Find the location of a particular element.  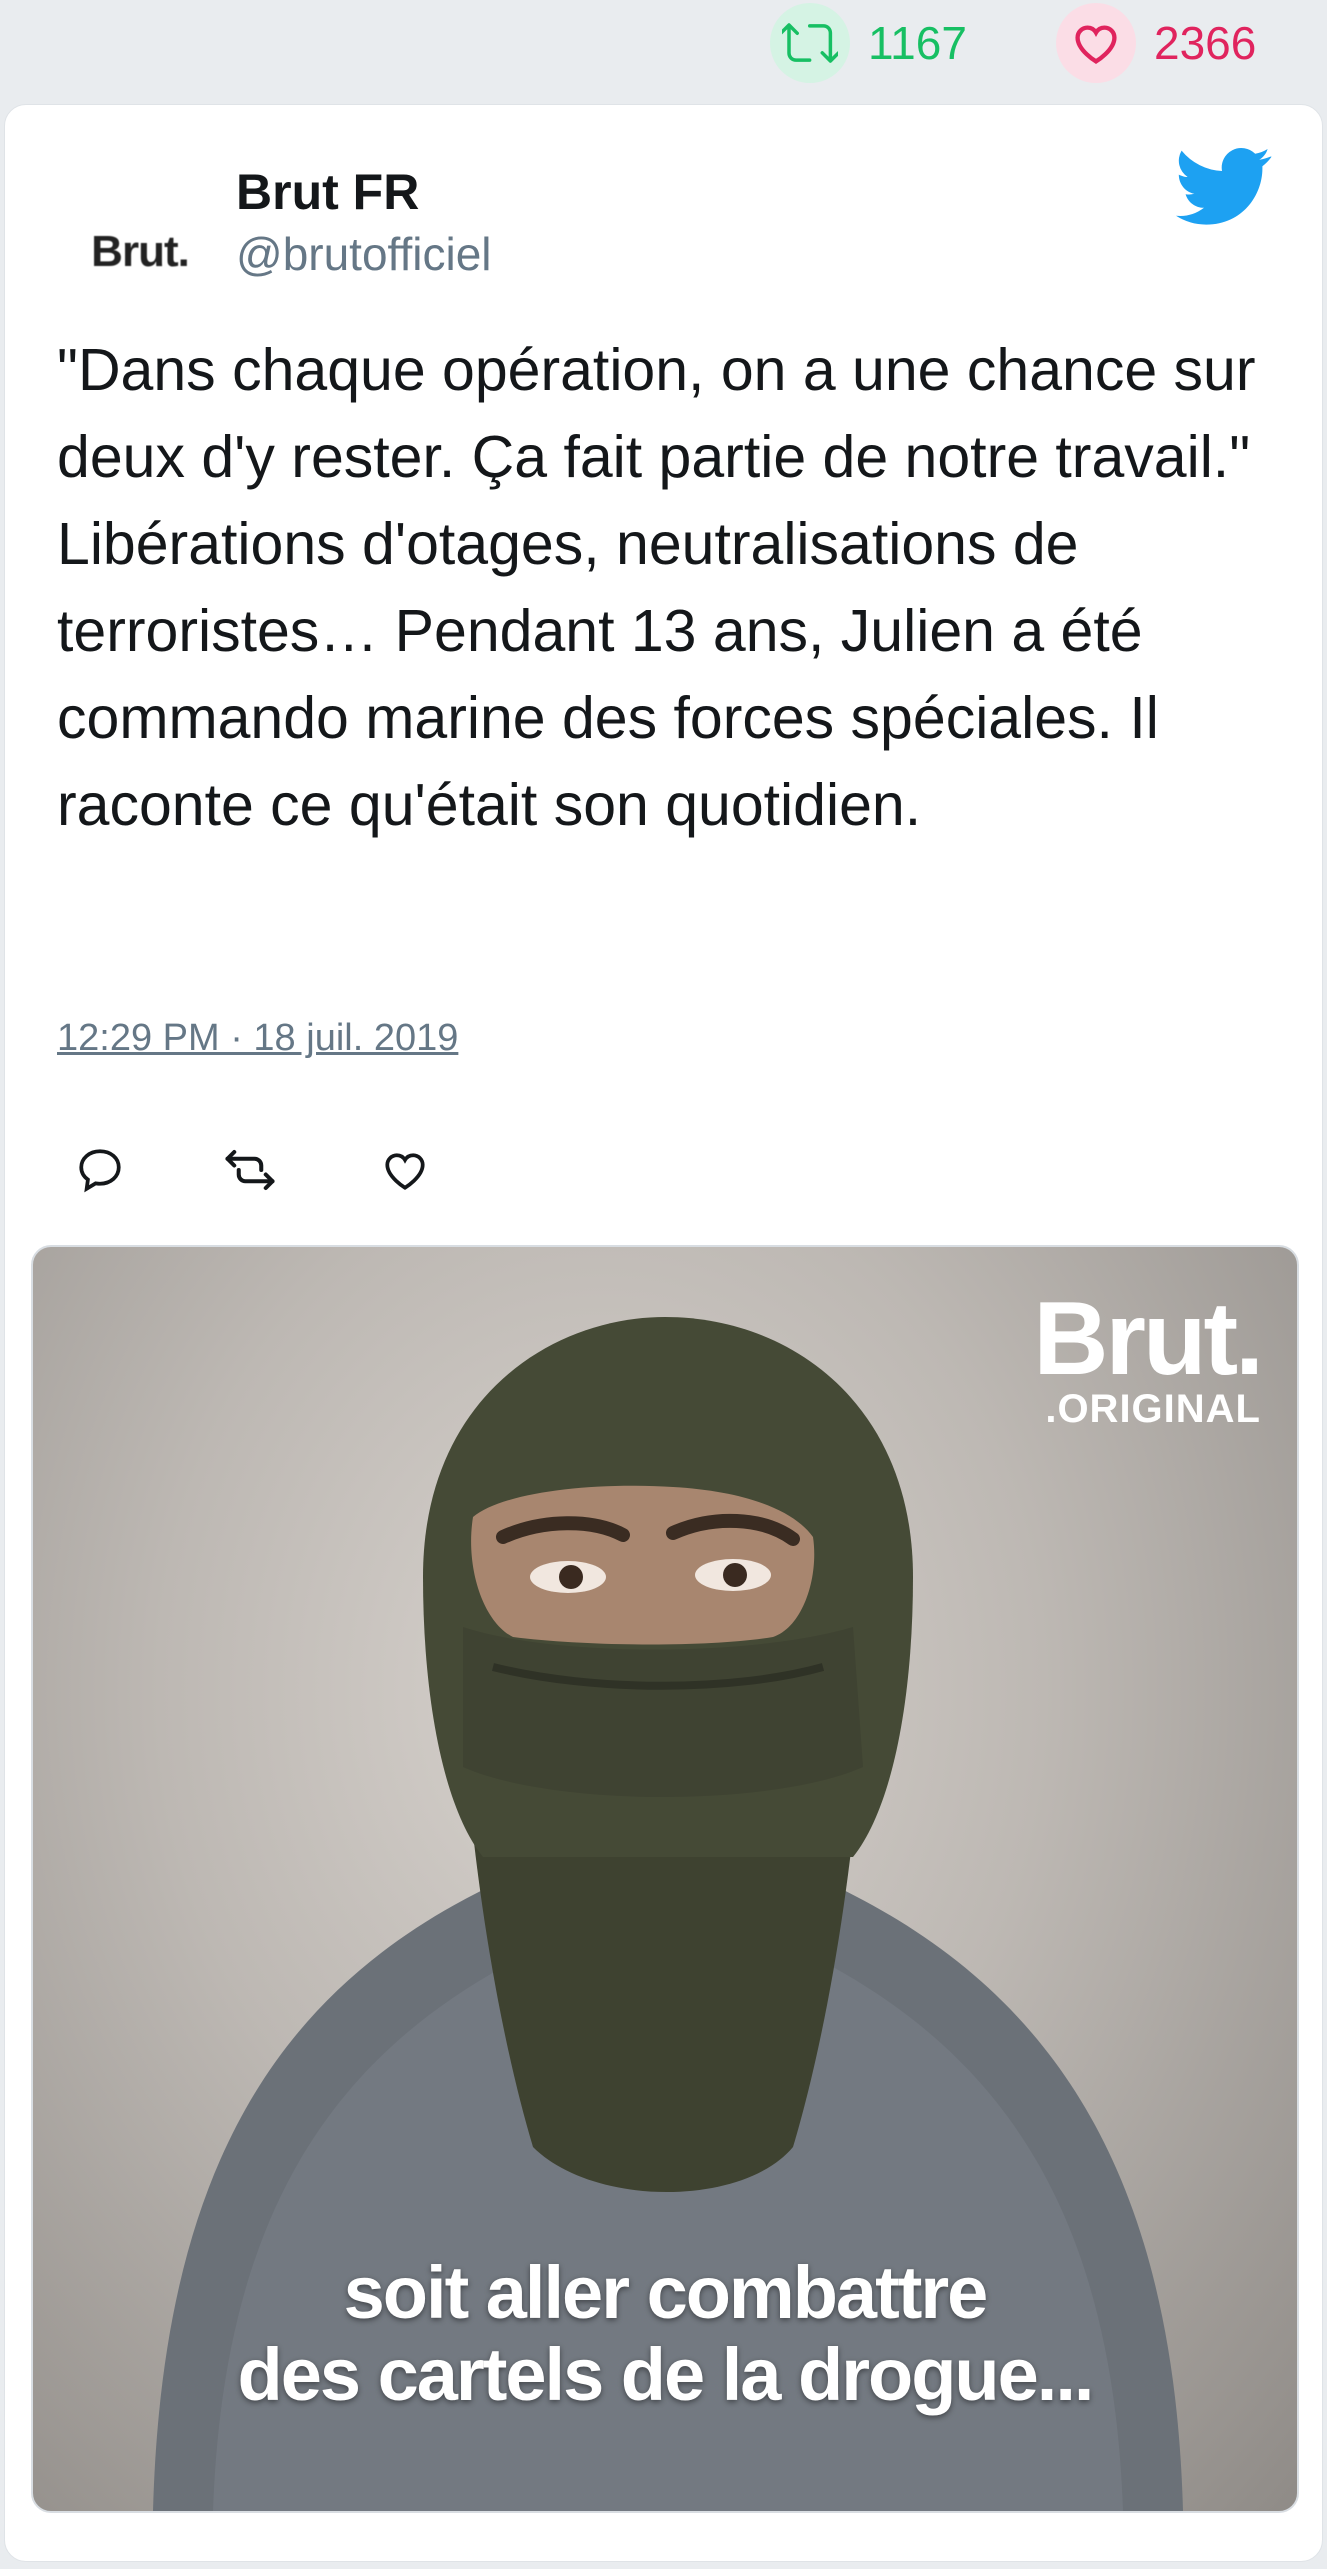

twitter-bird-icon is located at coordinates (1224, 187).